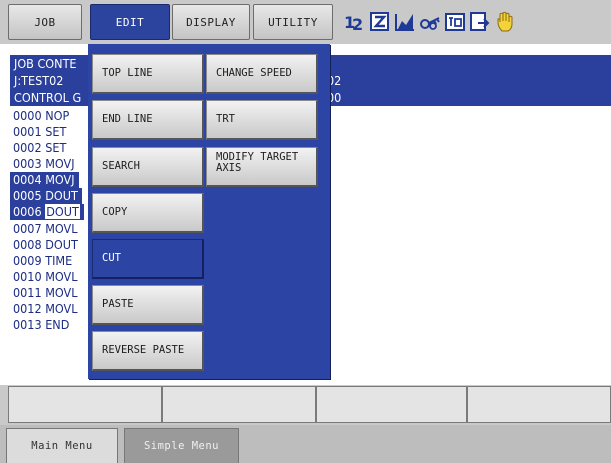 The width and height of the screenshot is (611, 463). I want to click on svg-text: 2, so click(357, 24).